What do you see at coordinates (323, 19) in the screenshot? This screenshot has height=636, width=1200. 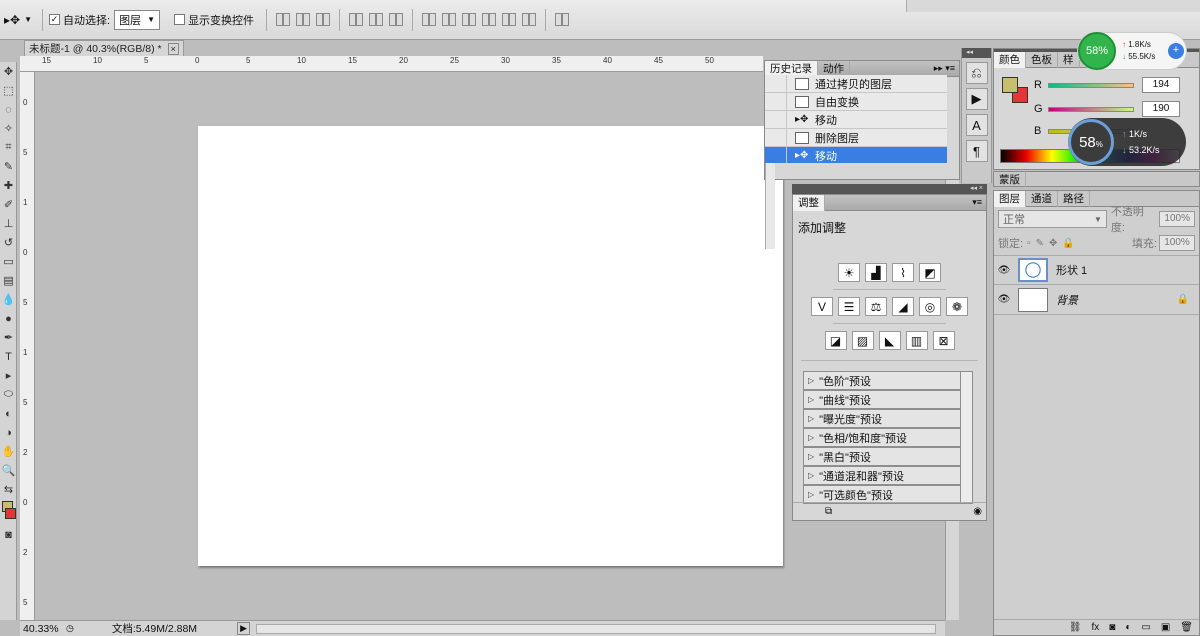 I see `align-bottom-icon` at bounding box center [323, 19].